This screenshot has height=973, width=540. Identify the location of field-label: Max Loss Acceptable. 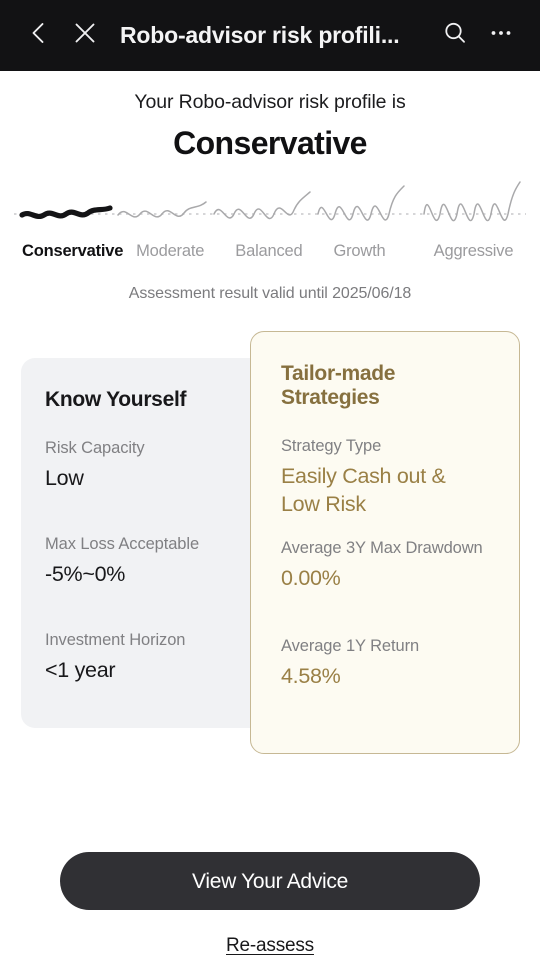
(122, 543).